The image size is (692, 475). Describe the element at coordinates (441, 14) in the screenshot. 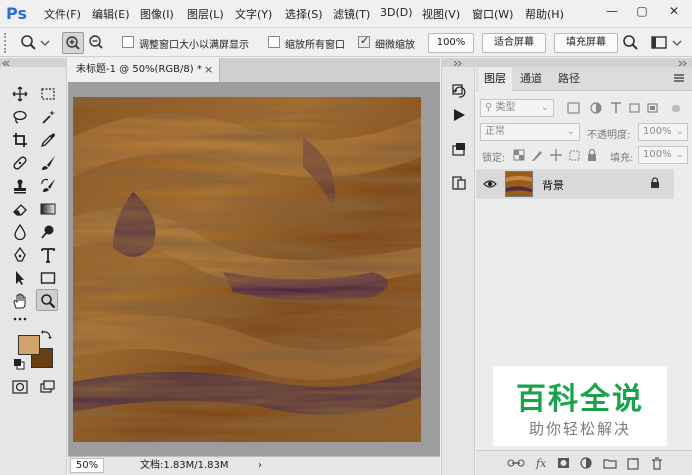

I see `menu-view: 视图(V)` at that location.